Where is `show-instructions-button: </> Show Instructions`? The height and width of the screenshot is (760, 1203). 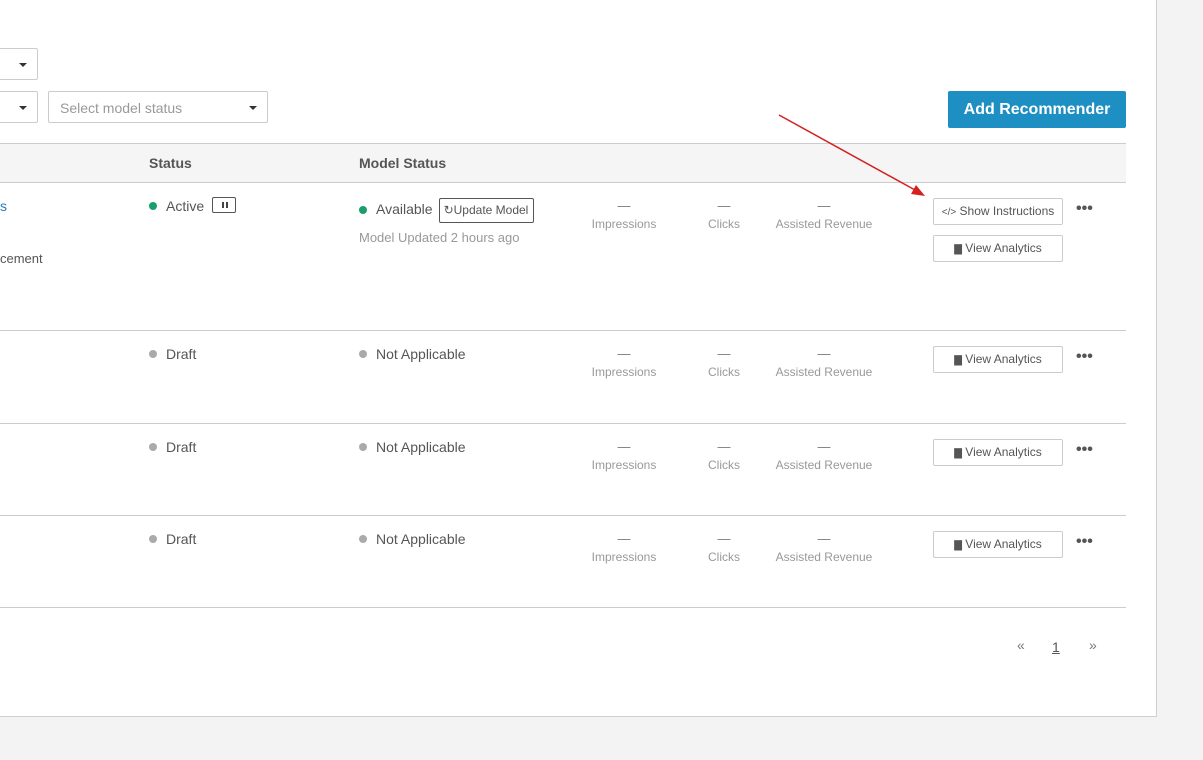 show-instructions-button: </> Show Instructions is located at coordinates (998, 211).